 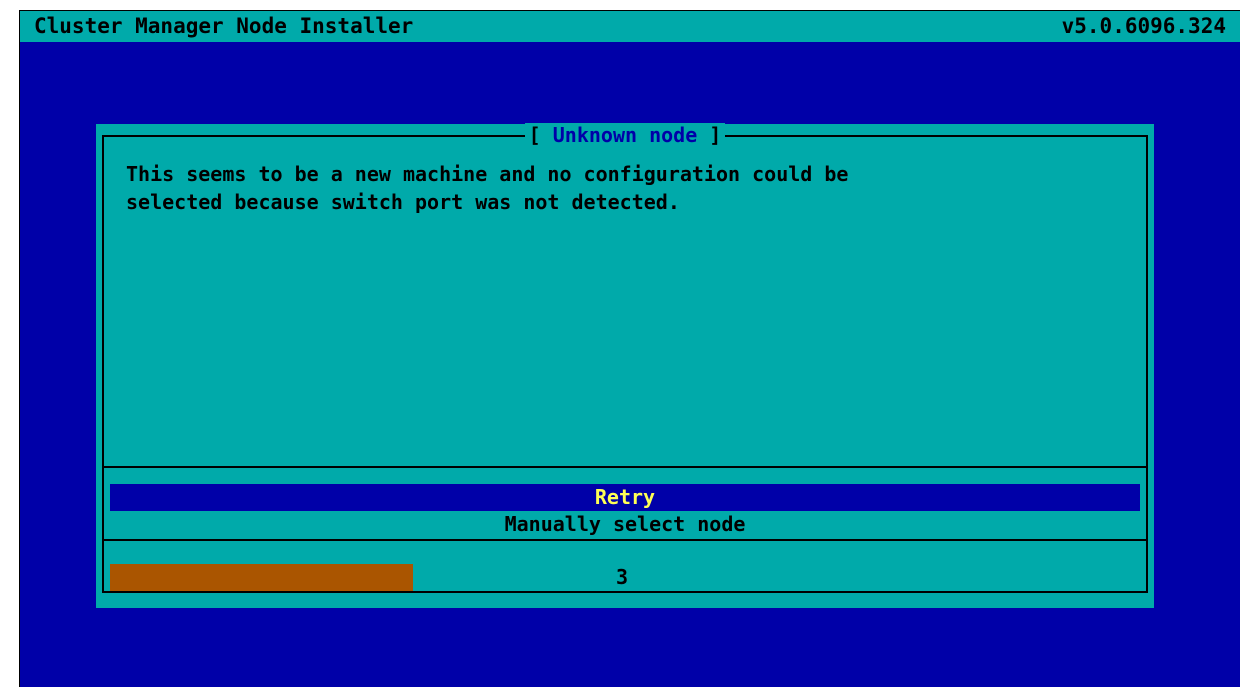 What do you see at coordinates (625, 497) in the screenshot?
I see `retry-option: Retry` at bounding box center [625, 497].